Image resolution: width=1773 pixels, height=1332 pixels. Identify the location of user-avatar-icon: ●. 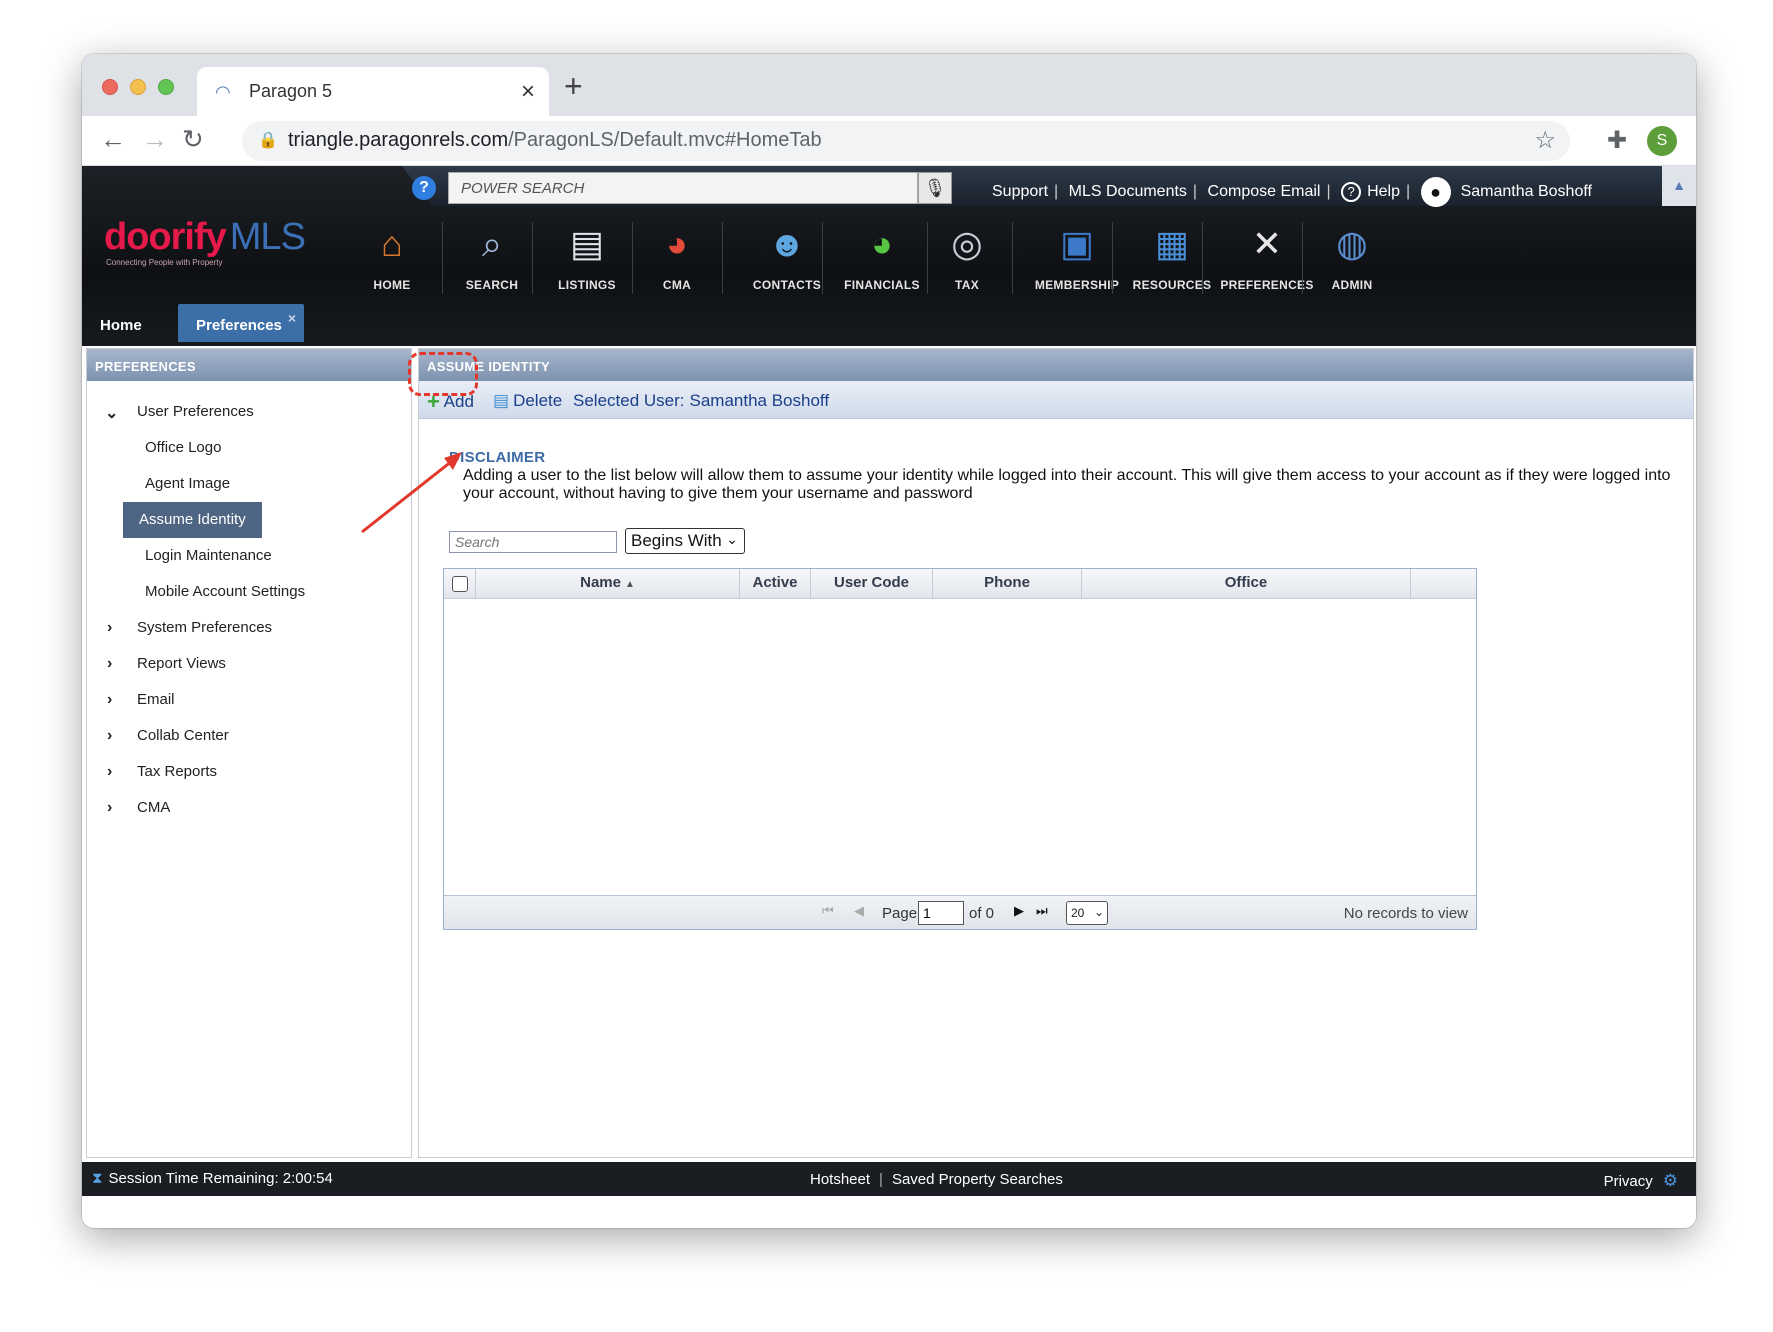
(1435, 192).